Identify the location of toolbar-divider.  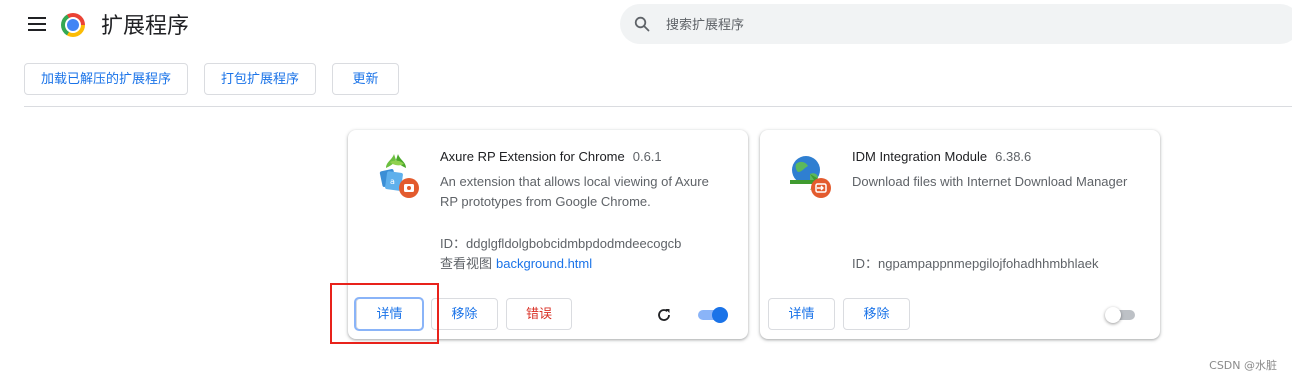
(658, 106).